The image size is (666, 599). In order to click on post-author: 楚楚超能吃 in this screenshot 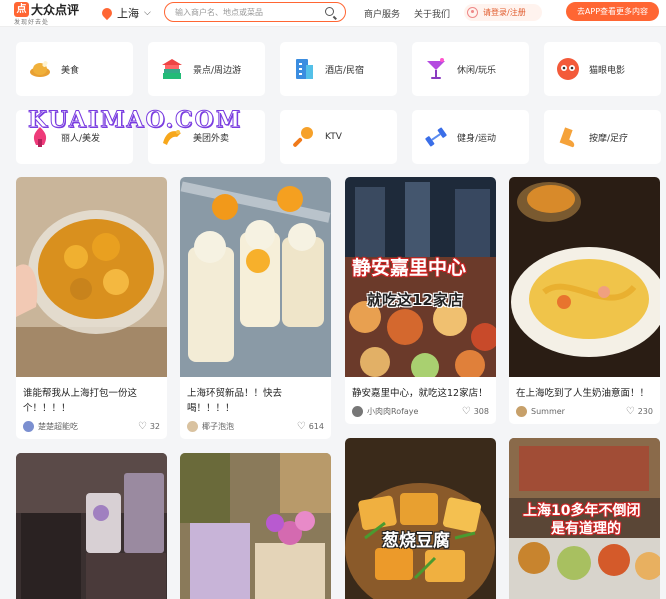, I will do `click(88, 426)`.